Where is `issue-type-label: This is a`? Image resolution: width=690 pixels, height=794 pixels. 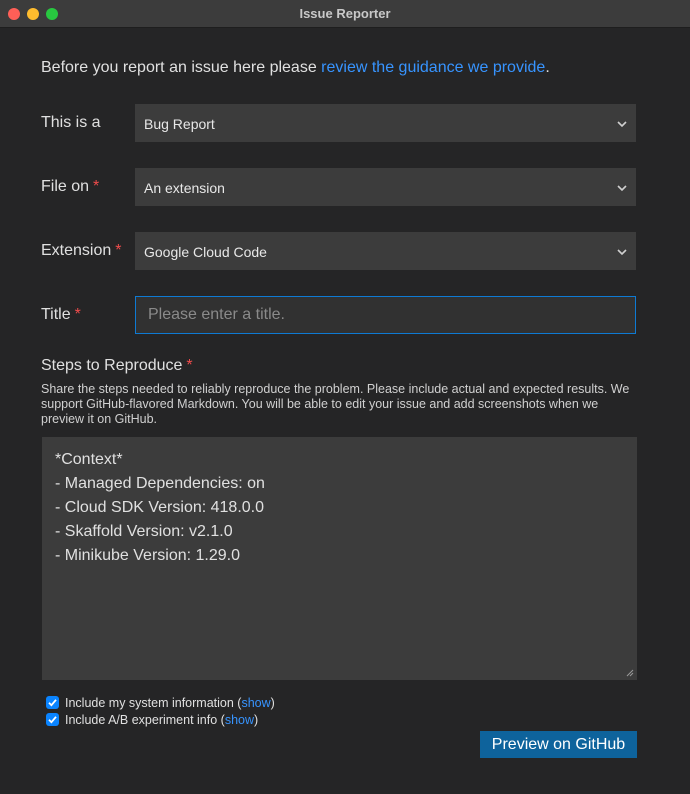
issue-type-label: This is a is located at coordinates (71, 122).